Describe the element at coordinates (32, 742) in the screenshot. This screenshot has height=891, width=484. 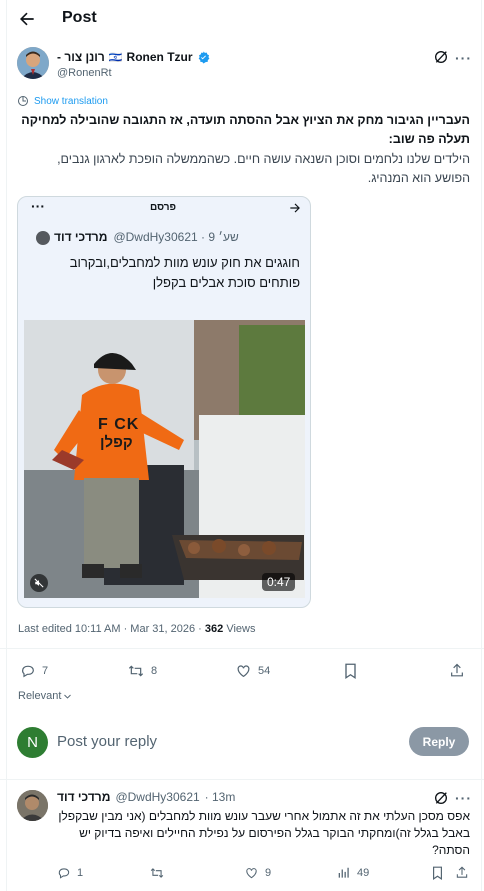
I see `user-avatar: N` at that location.